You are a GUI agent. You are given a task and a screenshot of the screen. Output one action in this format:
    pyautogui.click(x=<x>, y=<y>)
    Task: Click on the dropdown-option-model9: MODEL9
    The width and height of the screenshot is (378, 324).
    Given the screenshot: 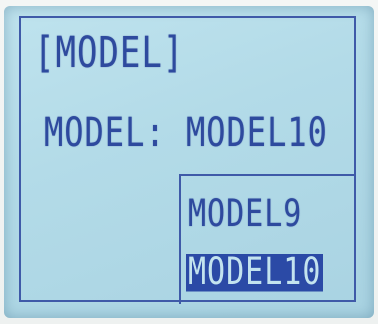 What is the action you would take?
    pyautogui.click(x=245, y=214)
    